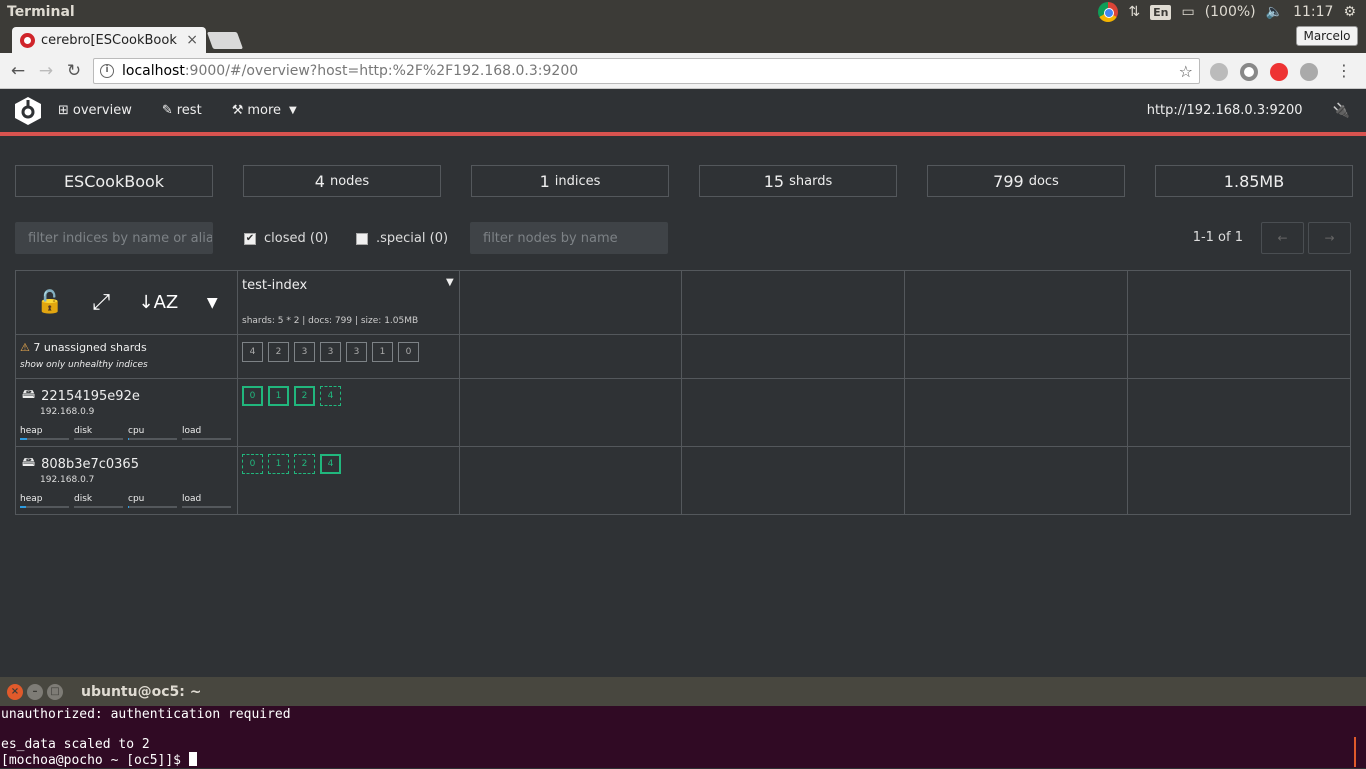  Describe the element at coordinates (46, 71) in the screenshot. I see `forward-arrow-icon: →` at that location.